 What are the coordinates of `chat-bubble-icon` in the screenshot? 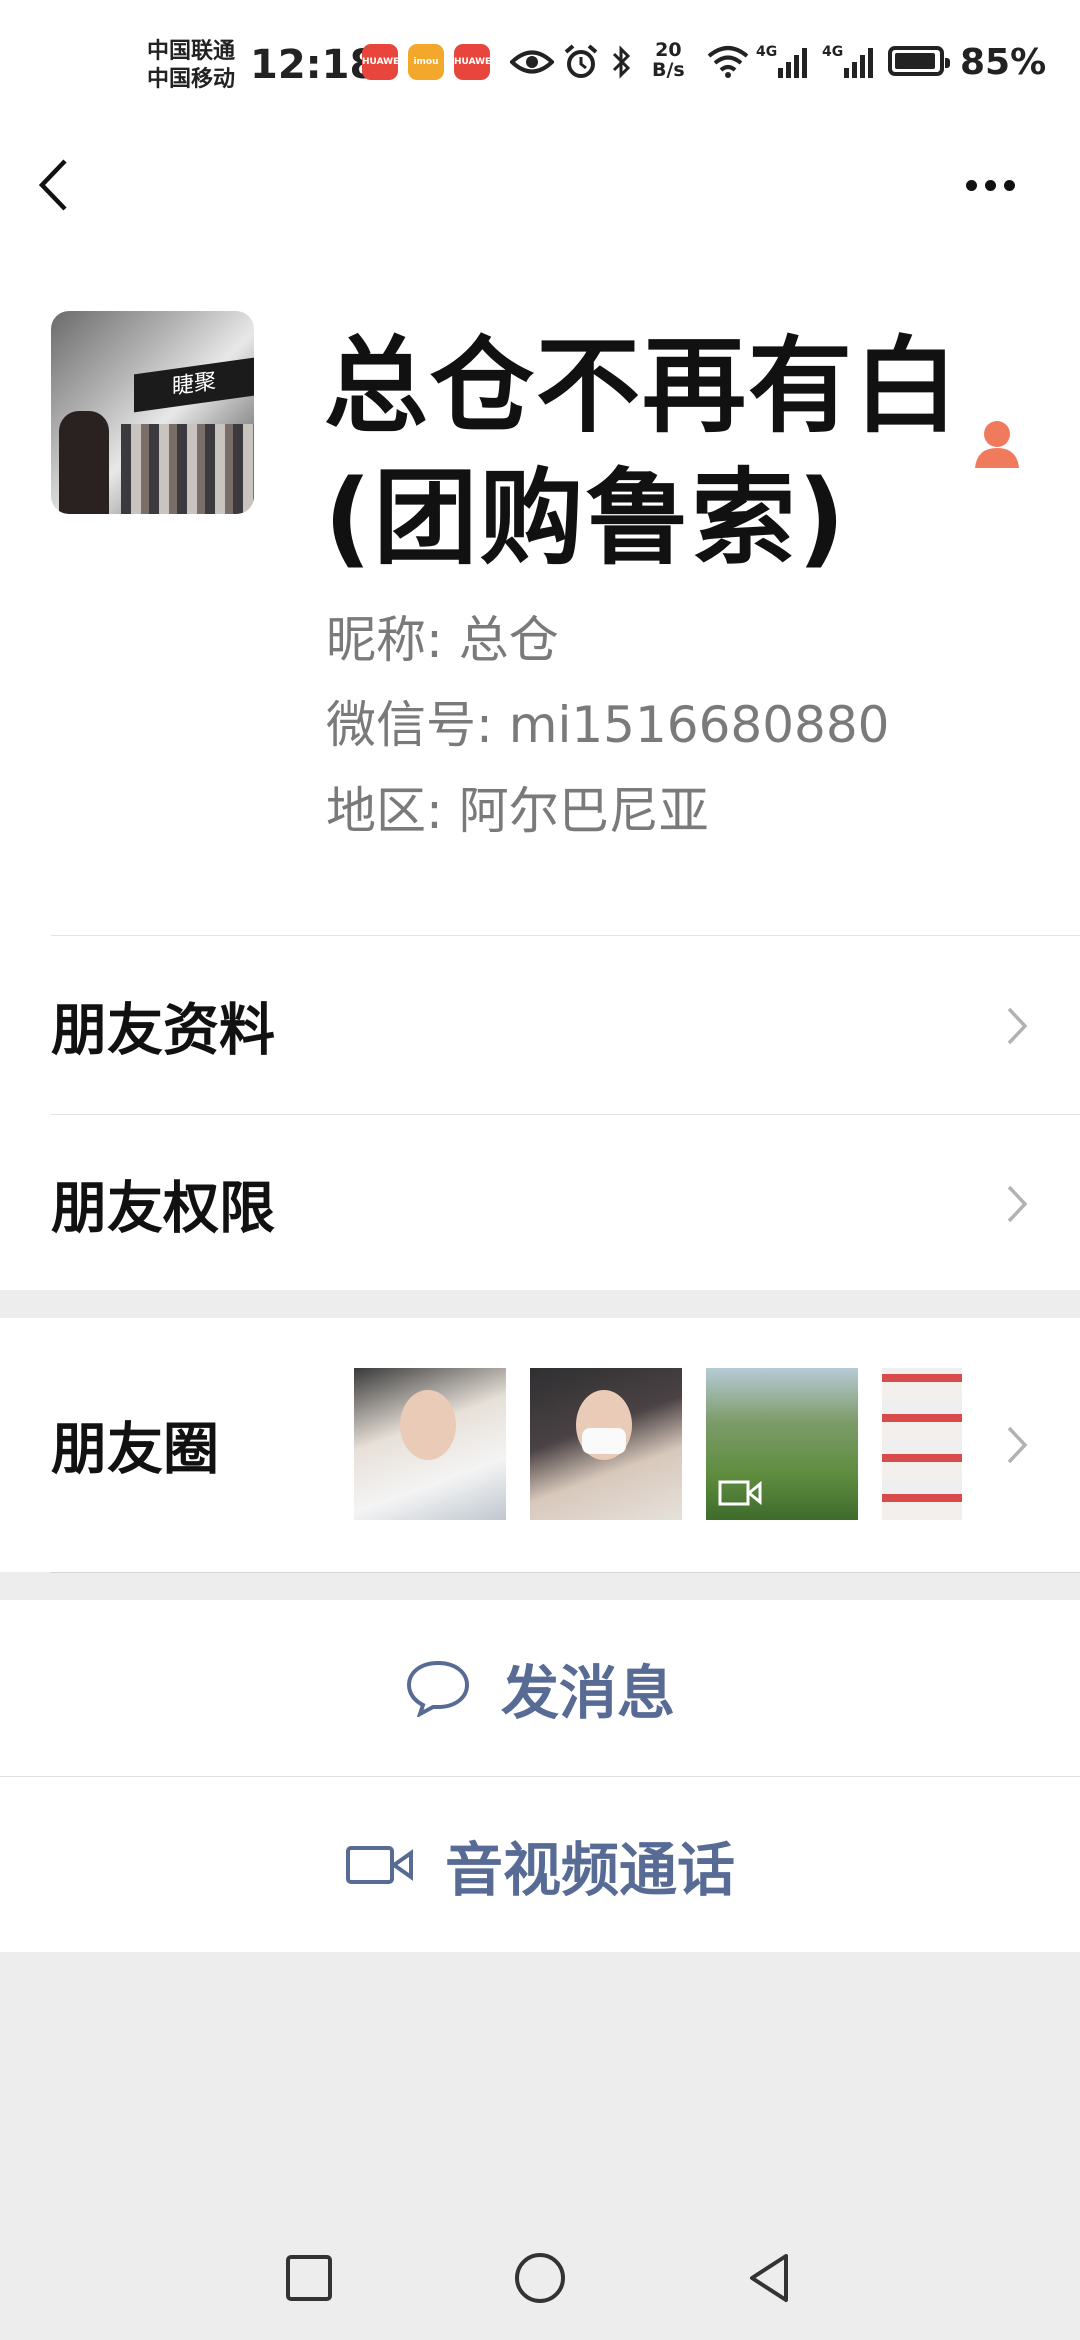 It's located at (437, 1688).